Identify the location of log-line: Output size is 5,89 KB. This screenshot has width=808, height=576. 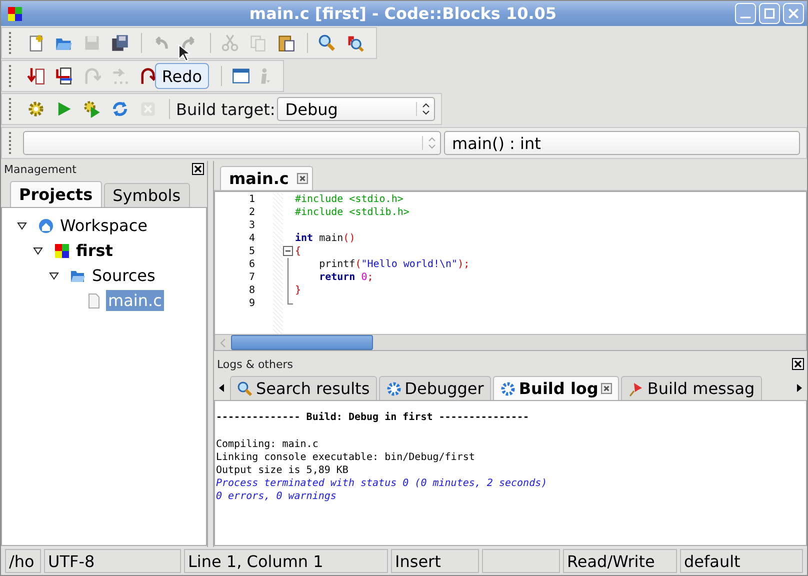
(283, 470).